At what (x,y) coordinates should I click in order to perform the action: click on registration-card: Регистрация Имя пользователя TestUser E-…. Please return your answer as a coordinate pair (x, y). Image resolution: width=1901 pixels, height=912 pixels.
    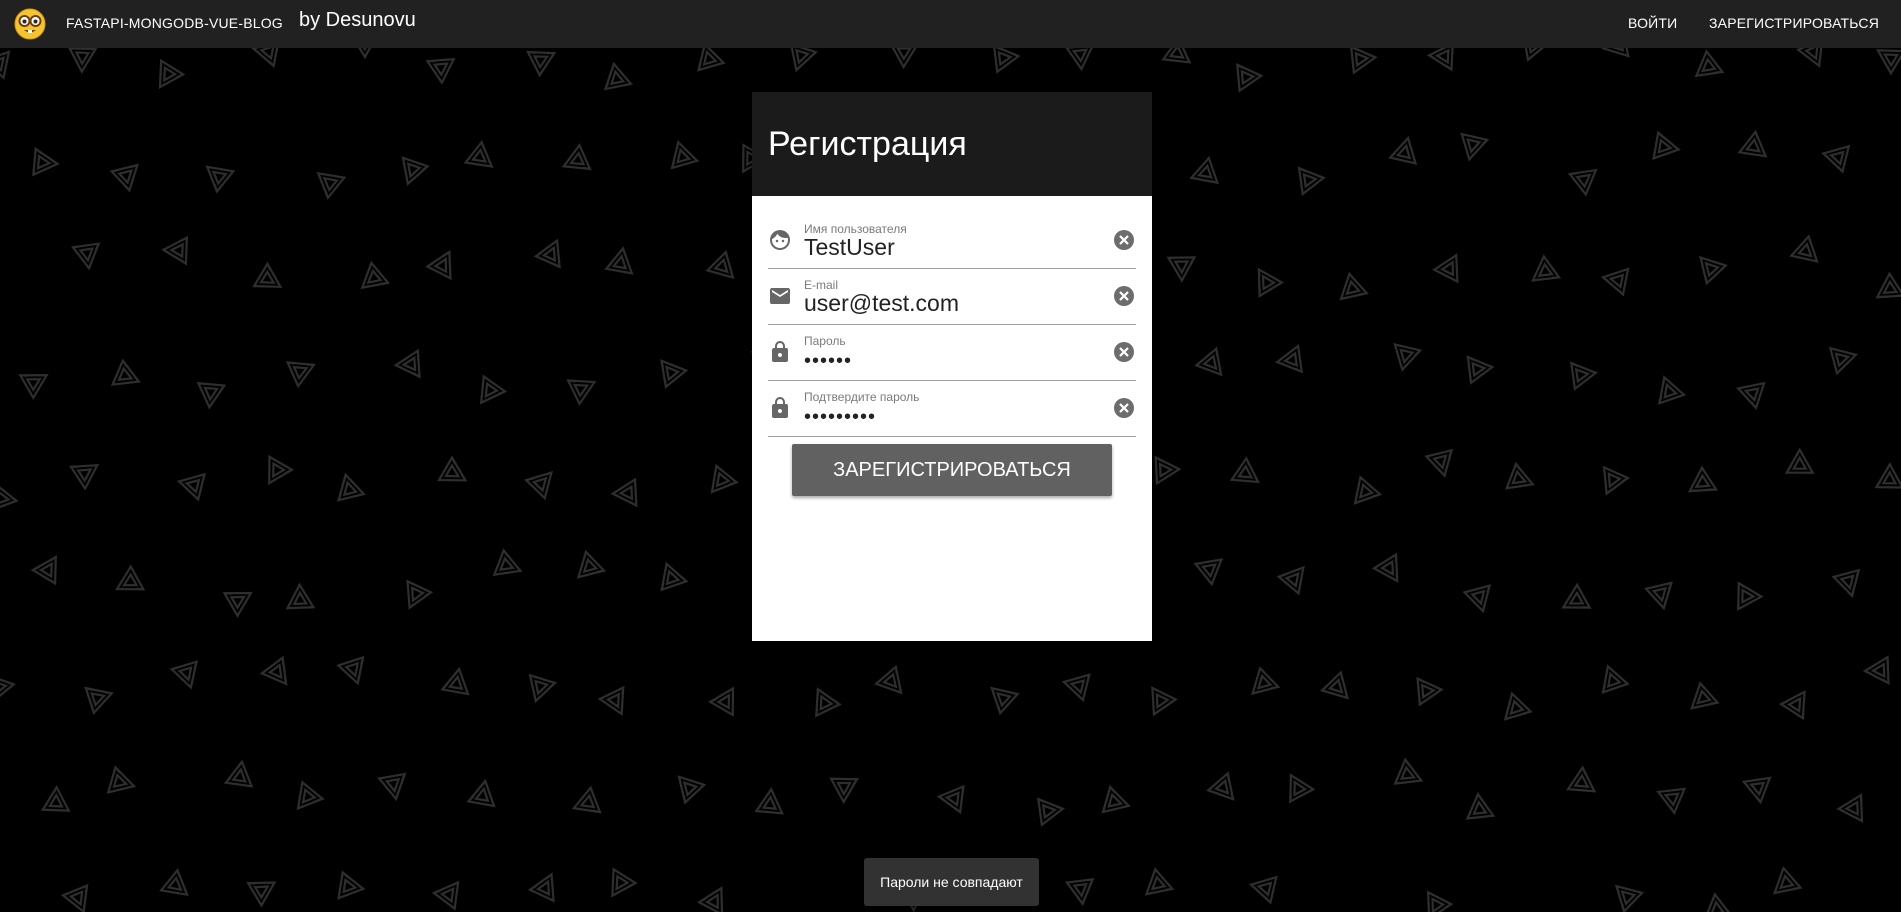
    Looking at the image, I should click on (952, 366).